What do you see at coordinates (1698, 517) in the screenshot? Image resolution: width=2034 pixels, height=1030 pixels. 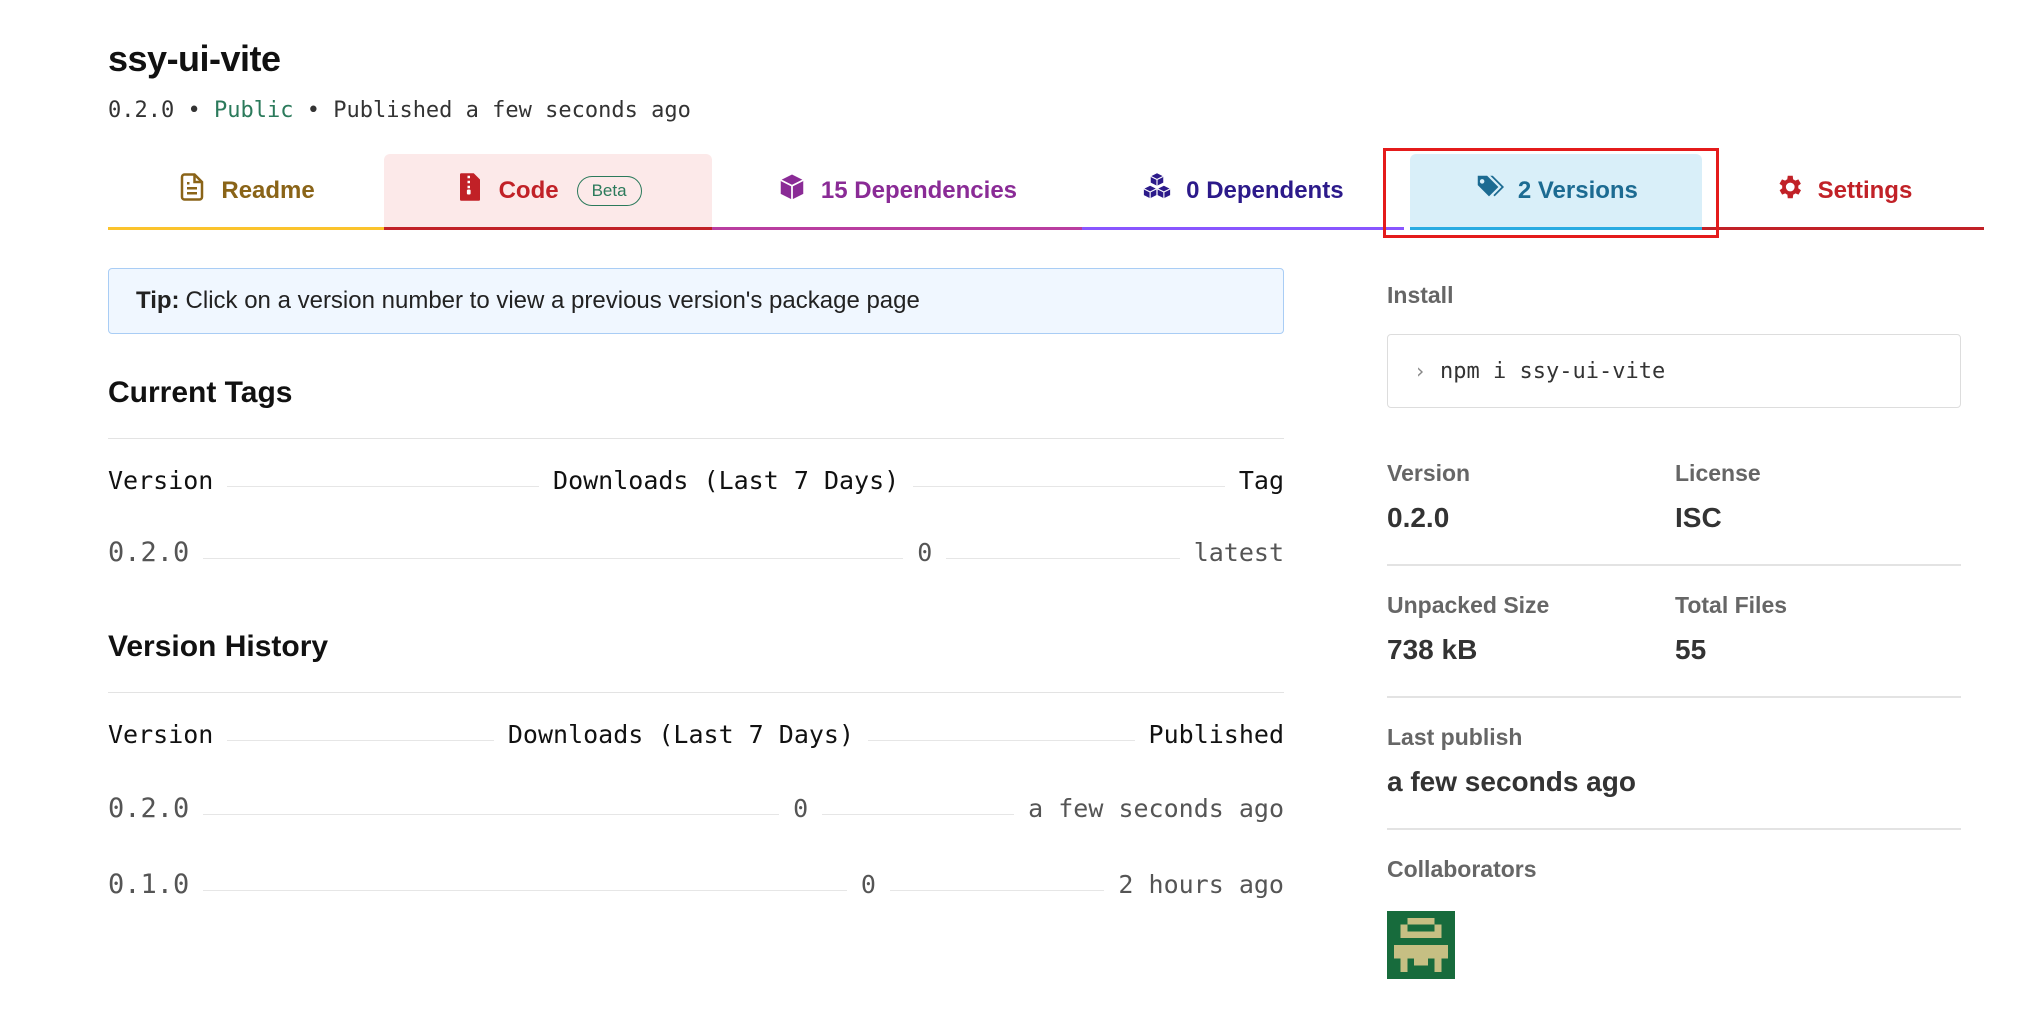 I see `license-value: ISC` at bounding box center [1698, 517].